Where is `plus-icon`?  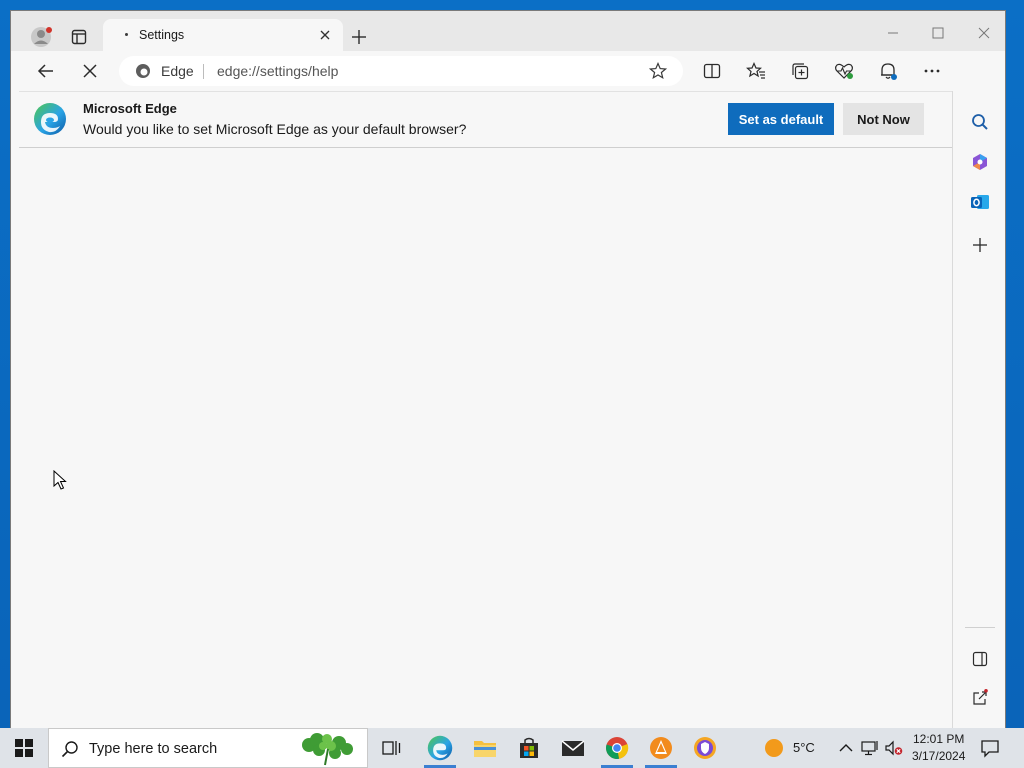 plus-icon is located at coordinates (359, 37).